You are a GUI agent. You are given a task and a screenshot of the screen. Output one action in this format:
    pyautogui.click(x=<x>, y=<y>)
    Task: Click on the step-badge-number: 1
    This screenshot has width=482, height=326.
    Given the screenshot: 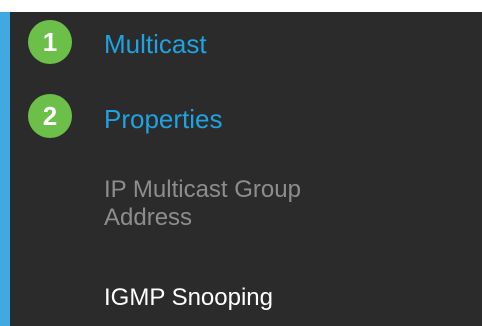 What is the action you would take?
    pyautogui.click(x=50, y=41)
    